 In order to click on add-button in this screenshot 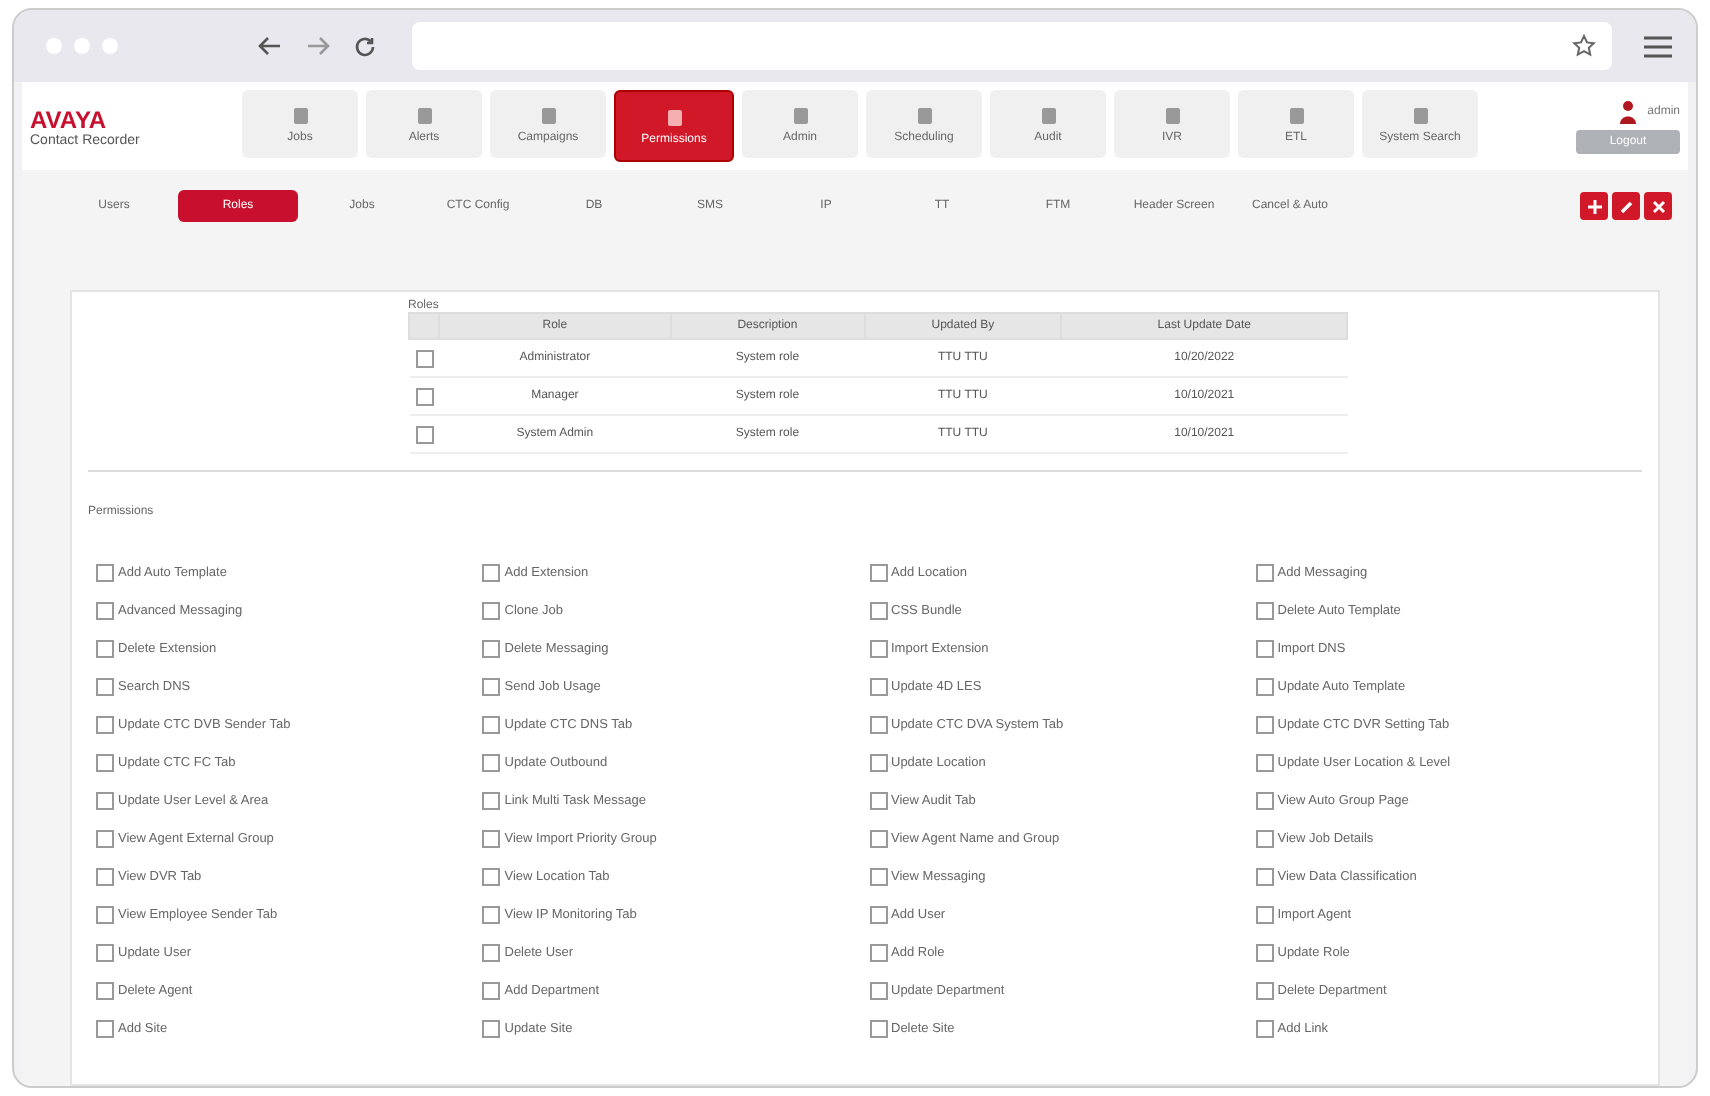, I will do `click(1594, 206)`.